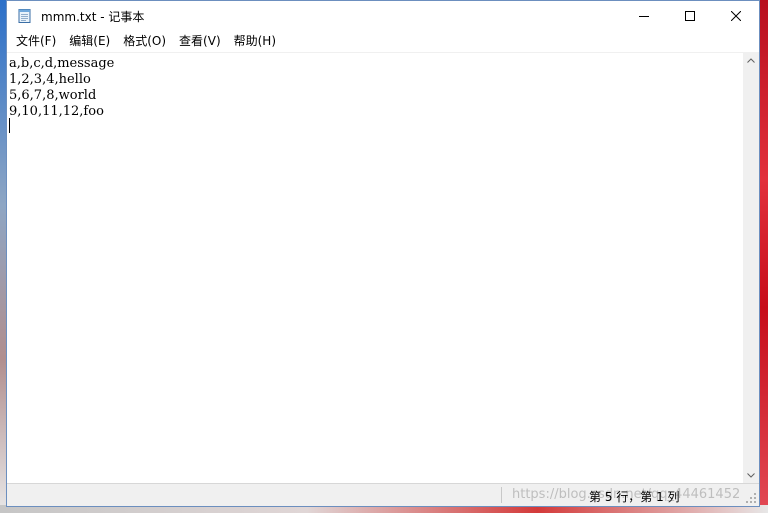 The width and height of the screenshot is (768, 513). What do you see at coordinates (53, 95) in the screenshot?
I see `text-line: 5,6,7,8,world` at bounding box center [53, 95].